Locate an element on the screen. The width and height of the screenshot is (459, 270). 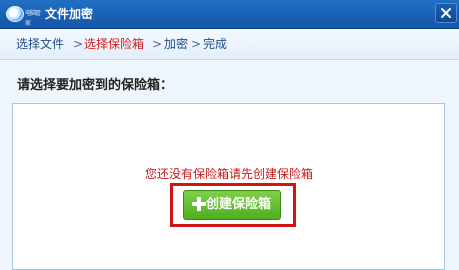
breadcrumb-step-encrypt: 加密 is located at coordinates (176, 44).